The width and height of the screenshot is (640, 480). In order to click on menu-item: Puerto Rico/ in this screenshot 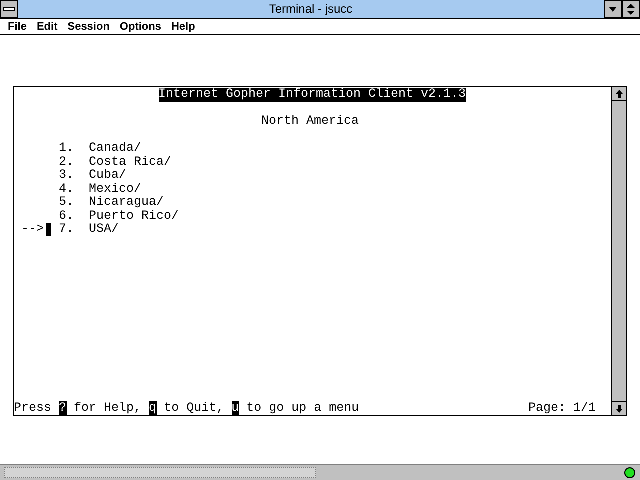, I will do `click(134, 216)`.